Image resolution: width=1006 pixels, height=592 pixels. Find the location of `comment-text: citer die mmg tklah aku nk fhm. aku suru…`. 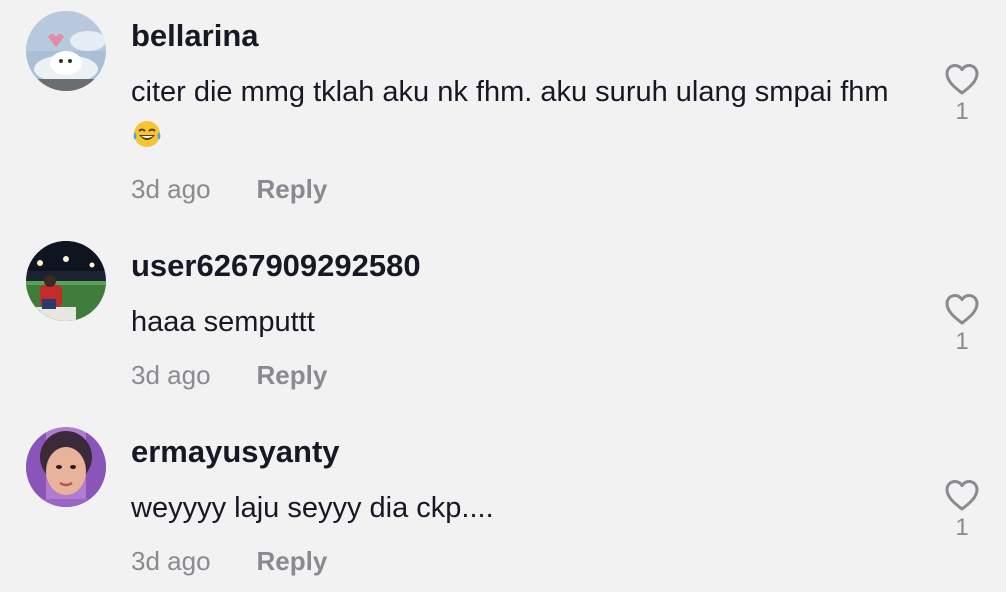

comment-text: citer die mmg tklah aku nk fhm. aku suru… is located at coordinates (521, 114).